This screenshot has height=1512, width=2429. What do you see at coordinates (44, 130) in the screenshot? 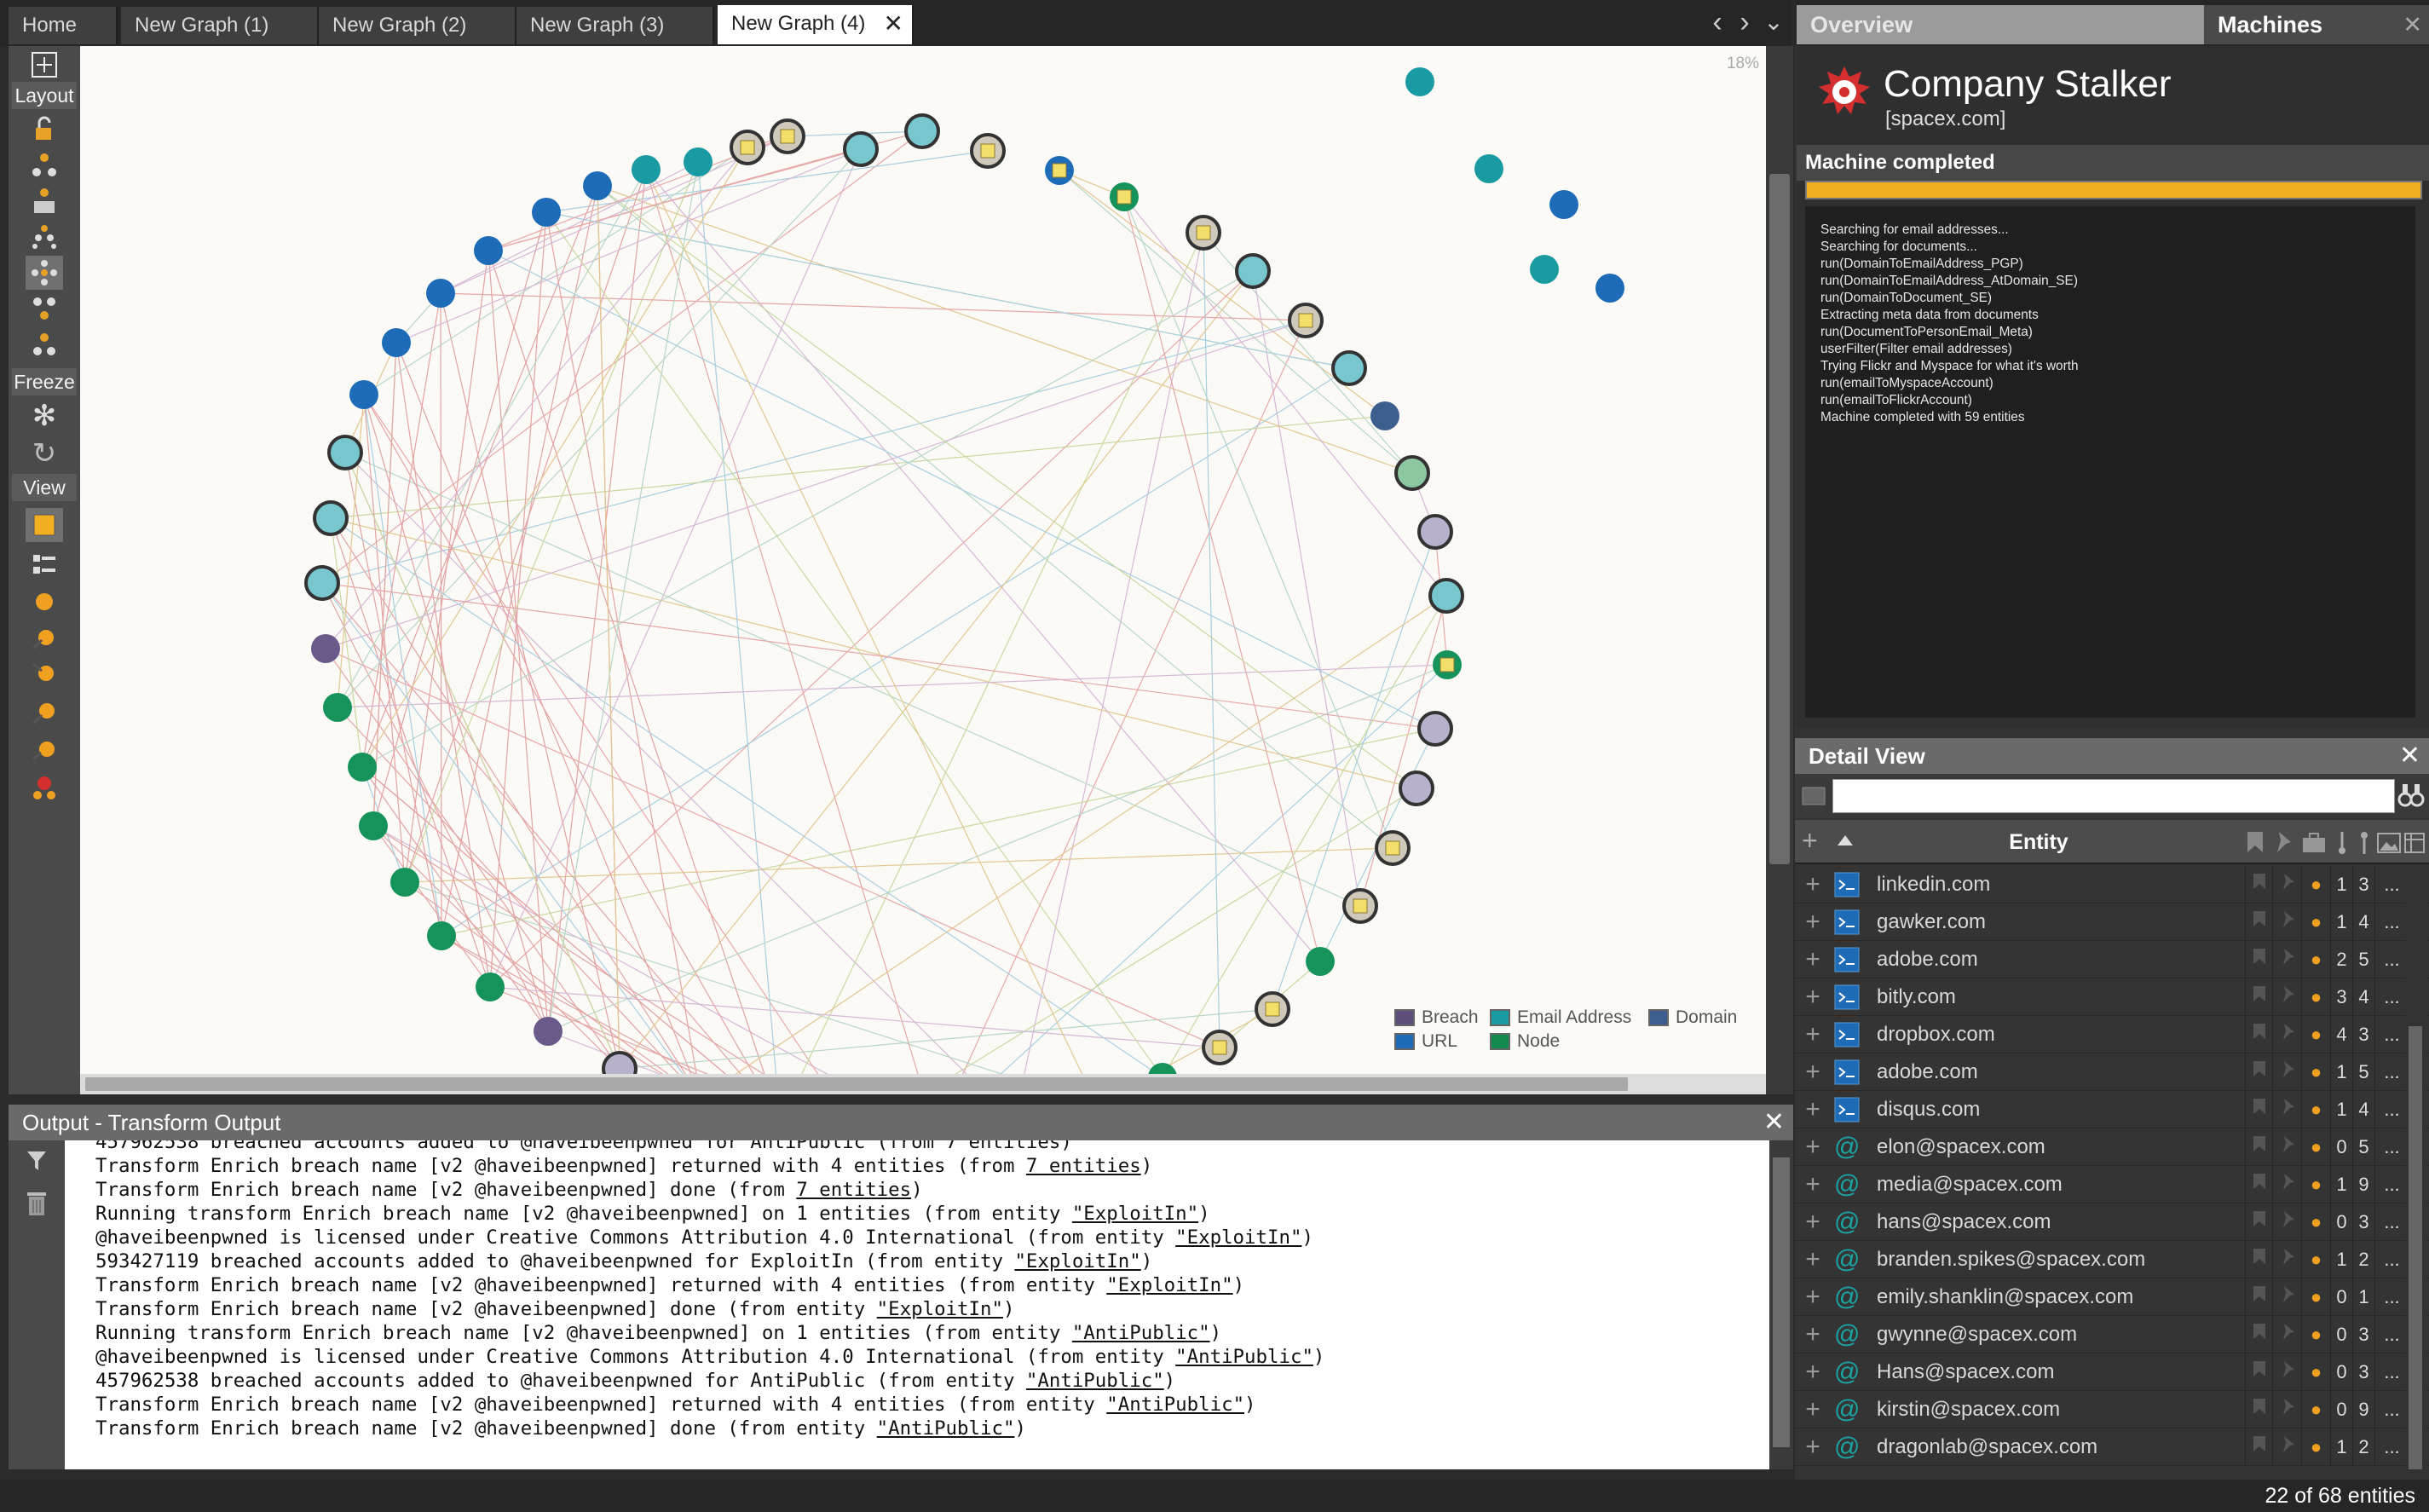
I see `lock-layout-icon` at bounding box center [44, 130].